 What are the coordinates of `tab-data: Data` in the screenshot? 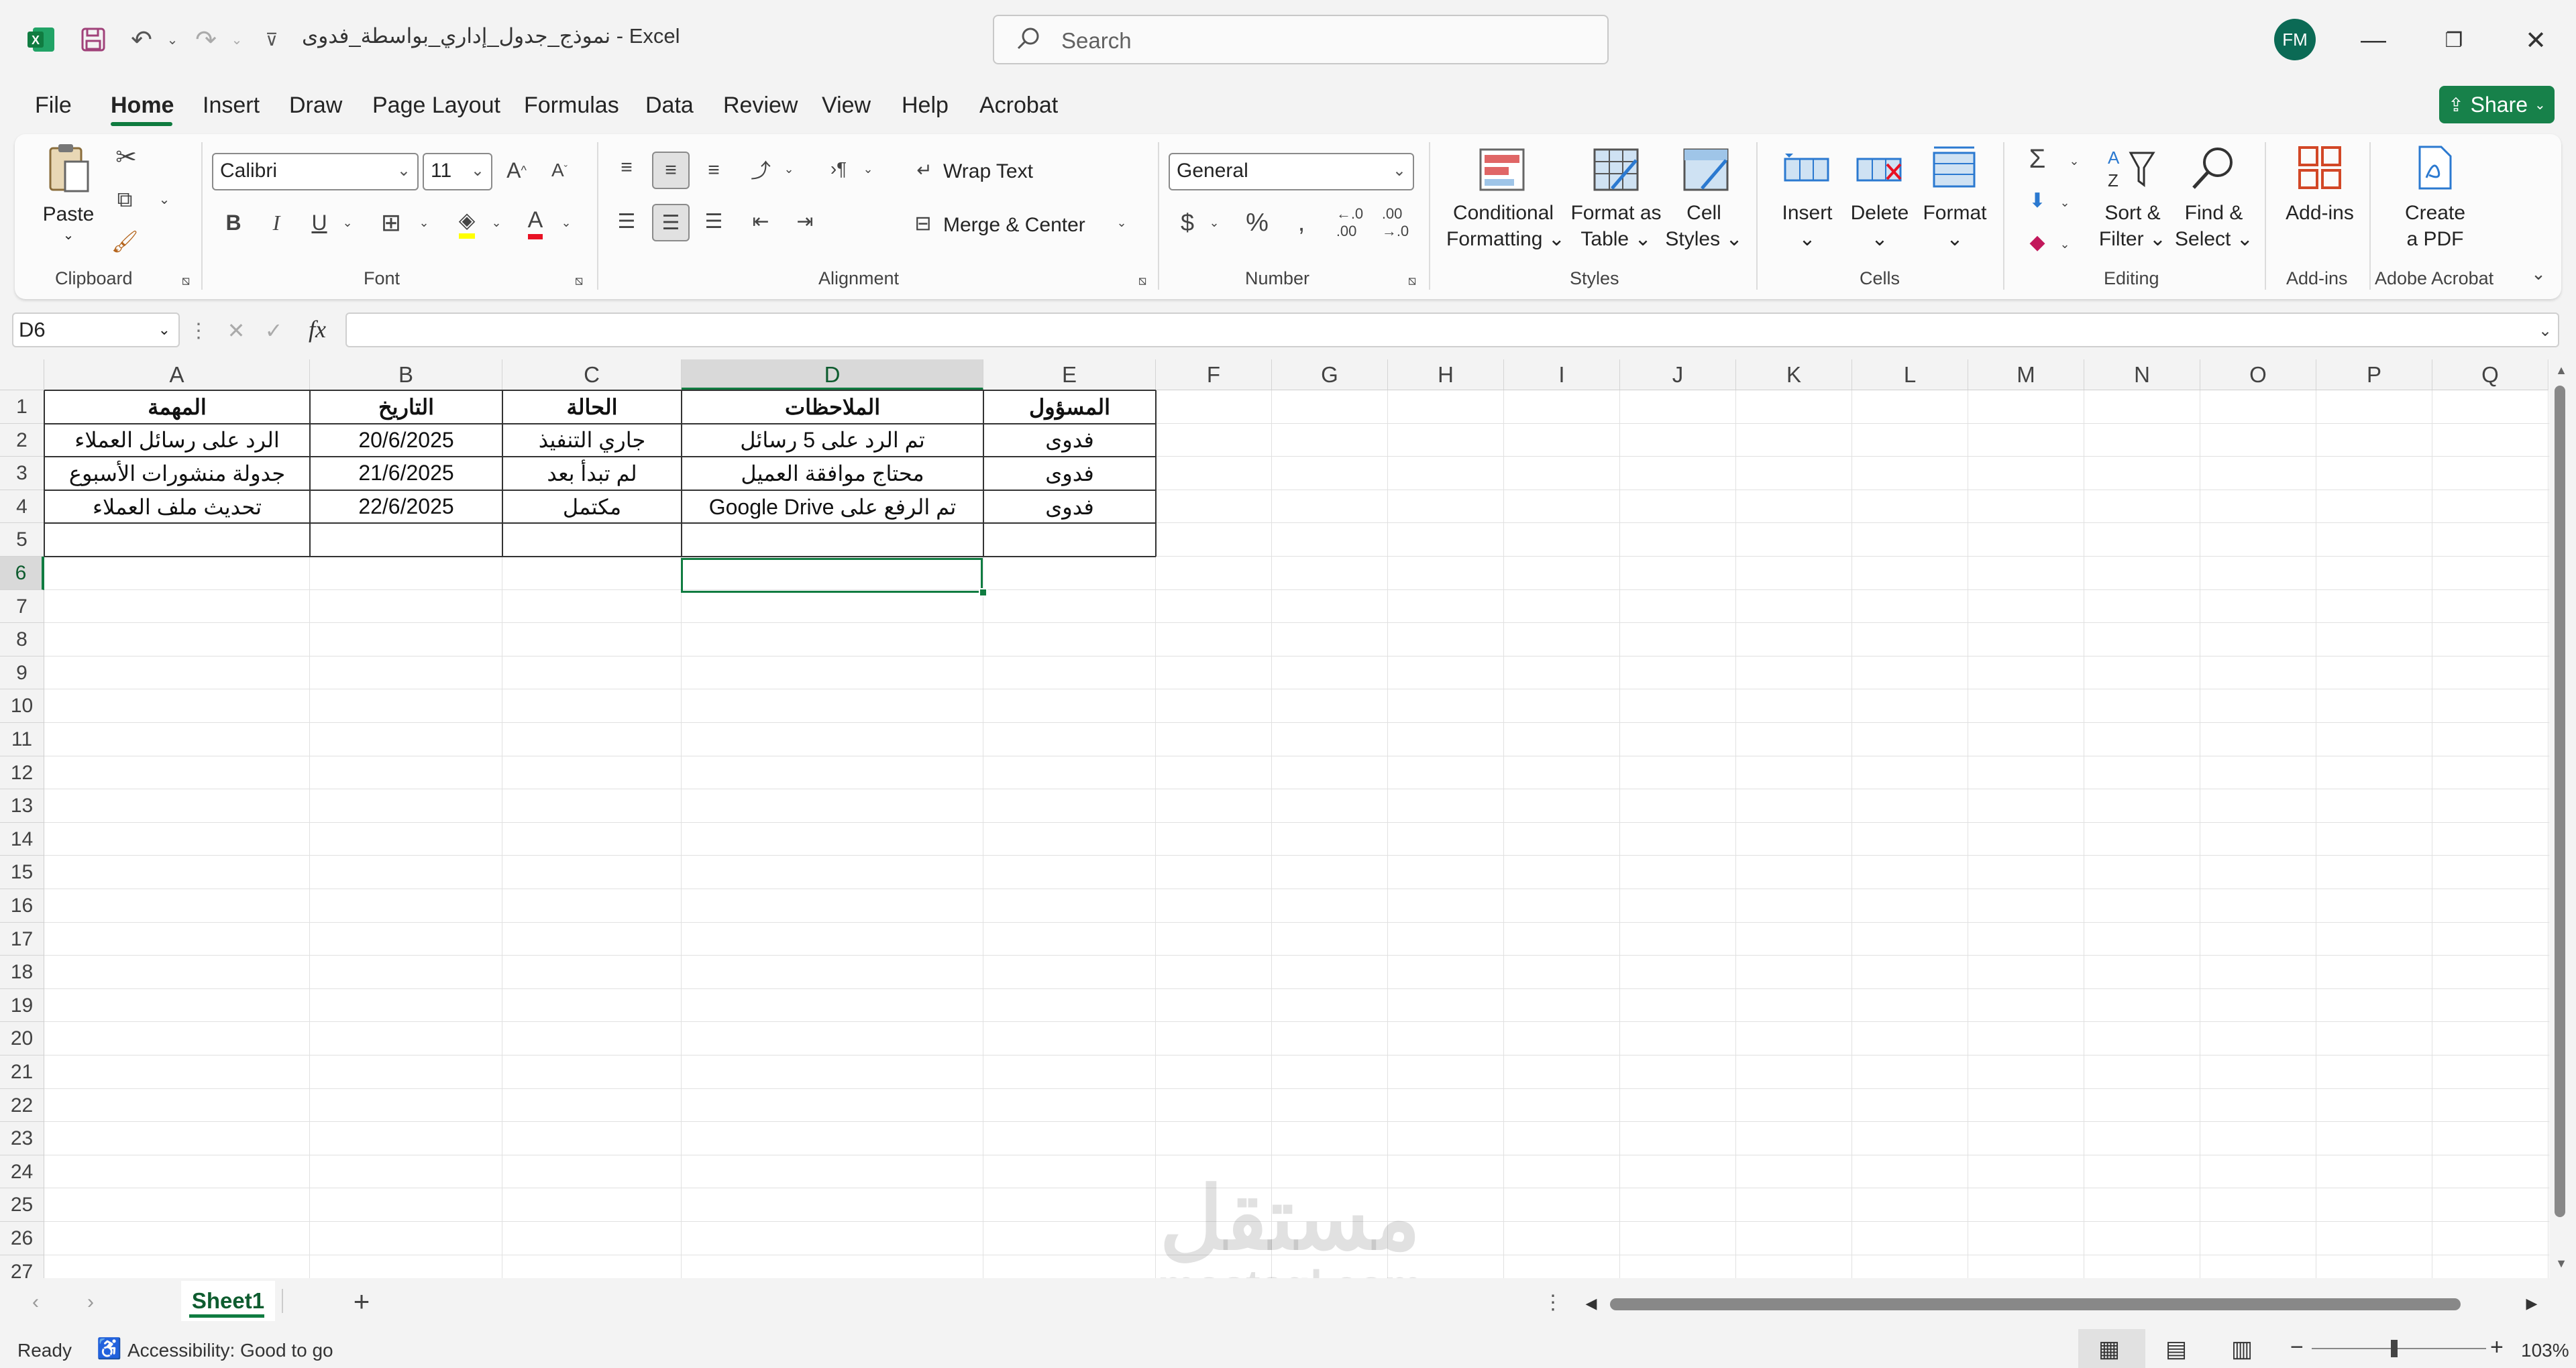 It's located at (669, 106).